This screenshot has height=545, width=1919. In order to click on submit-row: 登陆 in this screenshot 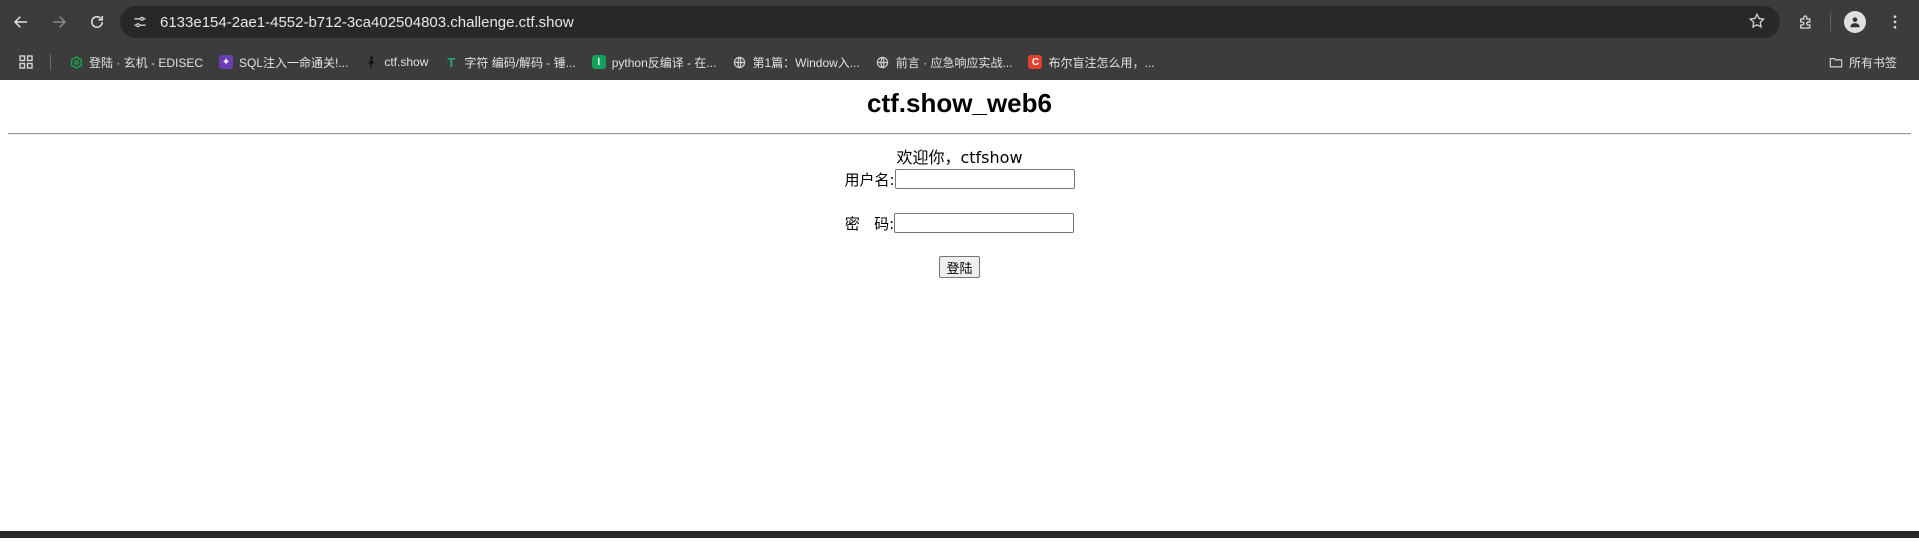, I will do `click(959, 267)`.